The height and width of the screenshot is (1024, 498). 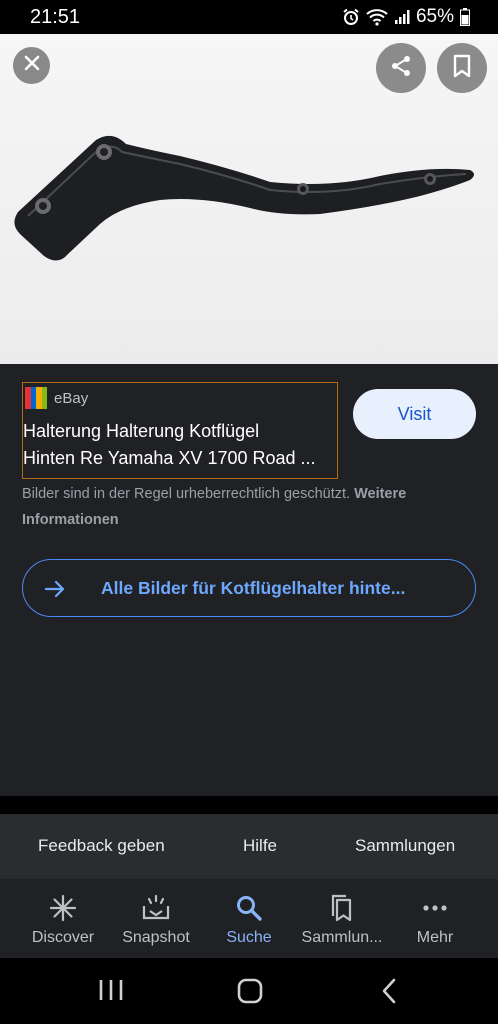 I want to click on more-icon, so click(x=435, y=908).